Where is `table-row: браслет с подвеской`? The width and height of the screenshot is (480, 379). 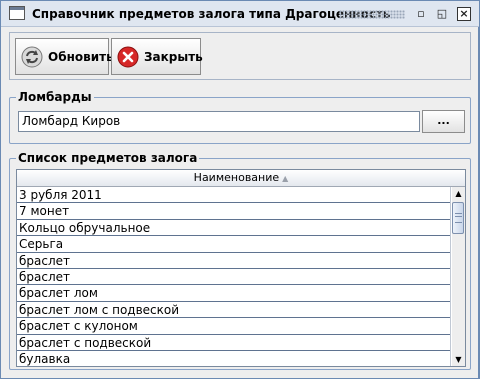 table-row: браслет с подвеской is located at coordinates (233, 343).